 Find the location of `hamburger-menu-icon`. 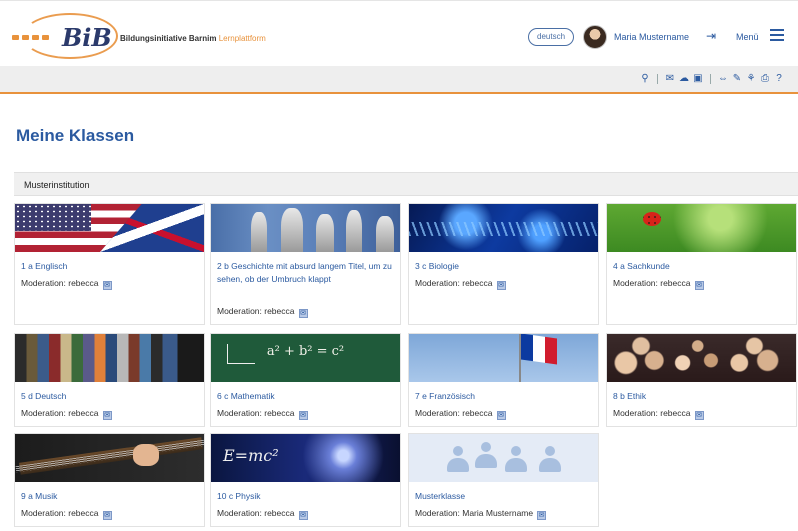

hamburger-menu-icon is located at coordinates (777, 35).